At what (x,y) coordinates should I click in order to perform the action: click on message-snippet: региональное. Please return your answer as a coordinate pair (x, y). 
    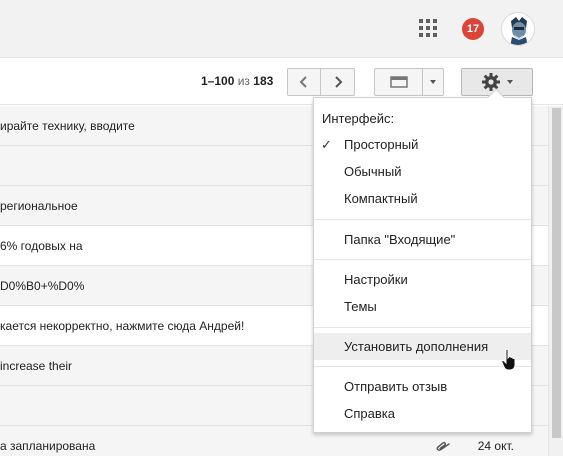
    Looking at the image, I should click on (39, 206).